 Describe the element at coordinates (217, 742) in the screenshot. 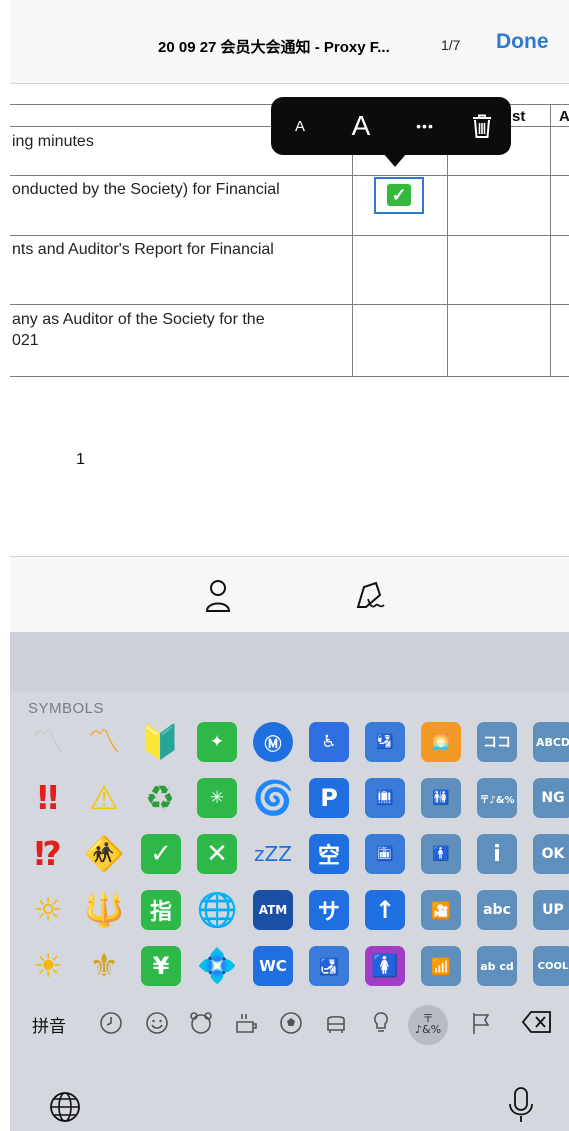

I see `emoji-key: ✦` at that location.